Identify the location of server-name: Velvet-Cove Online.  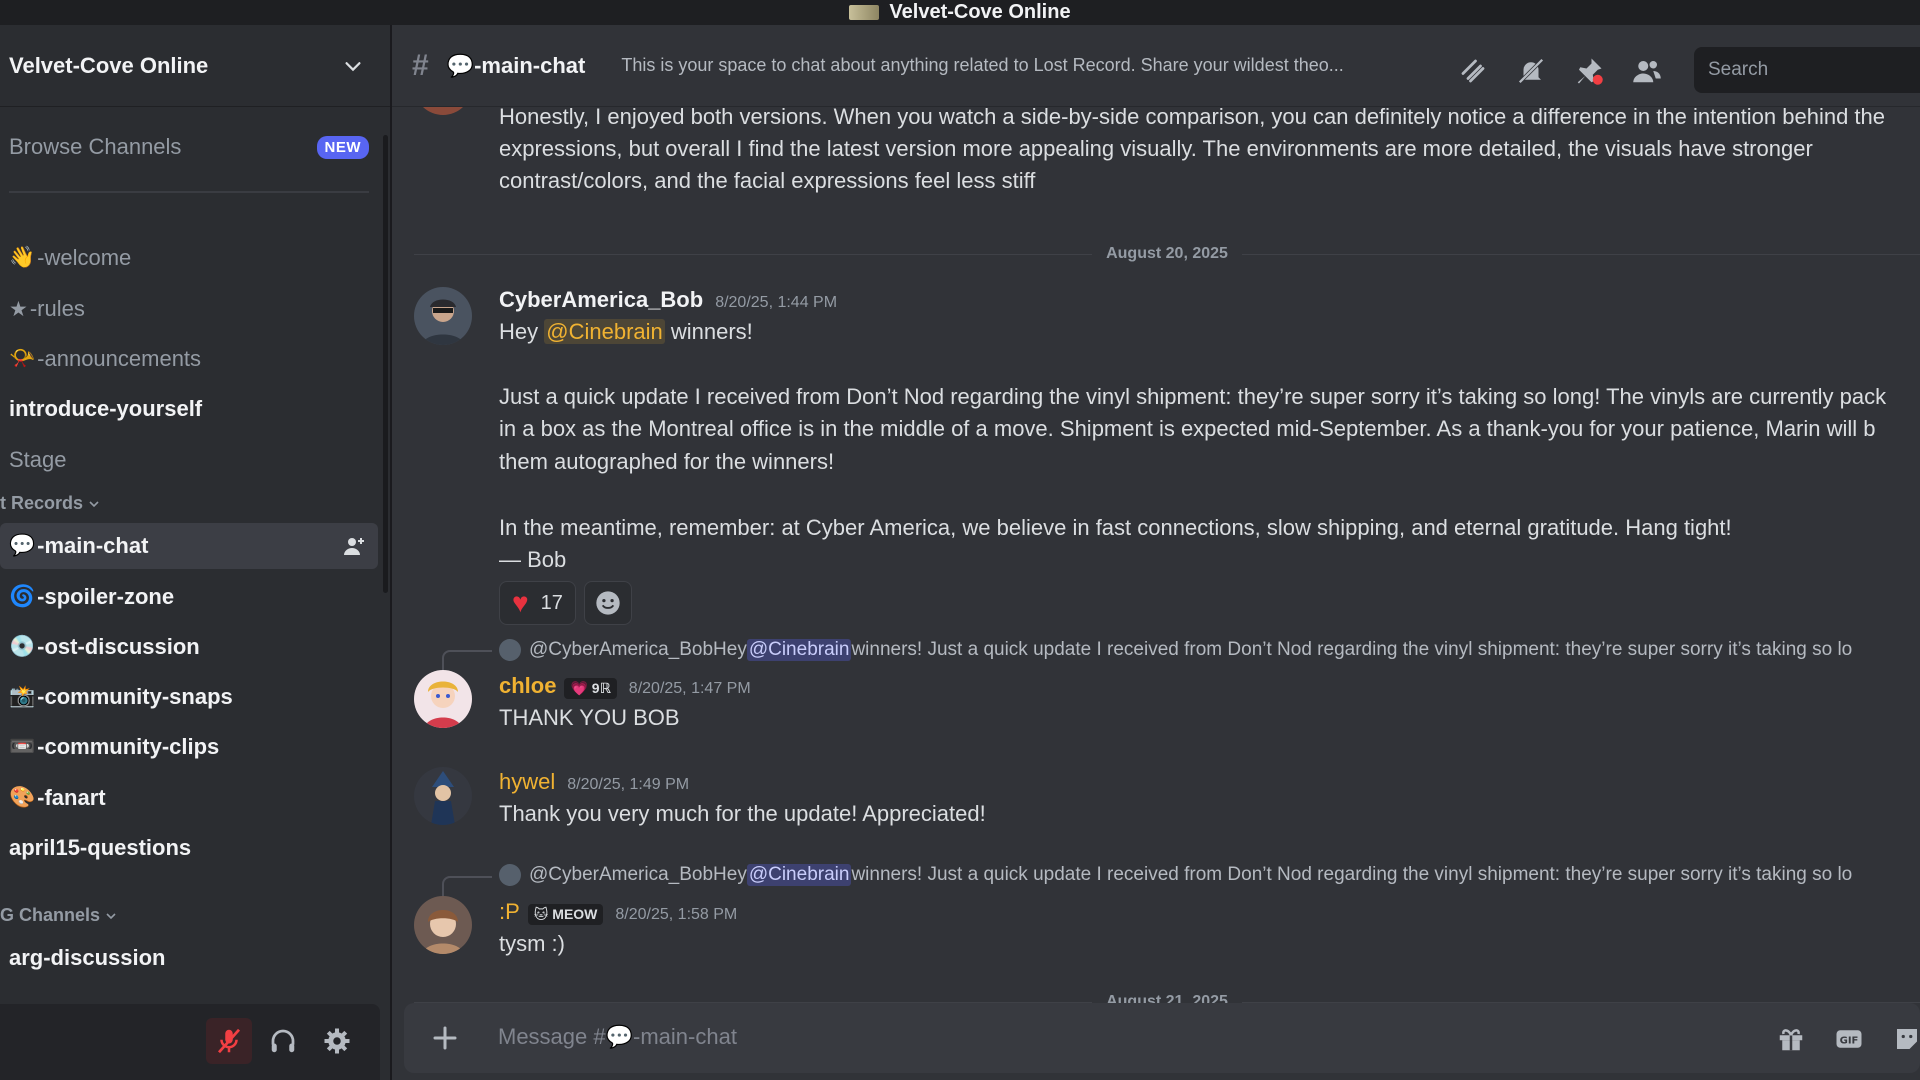
(109, 65).